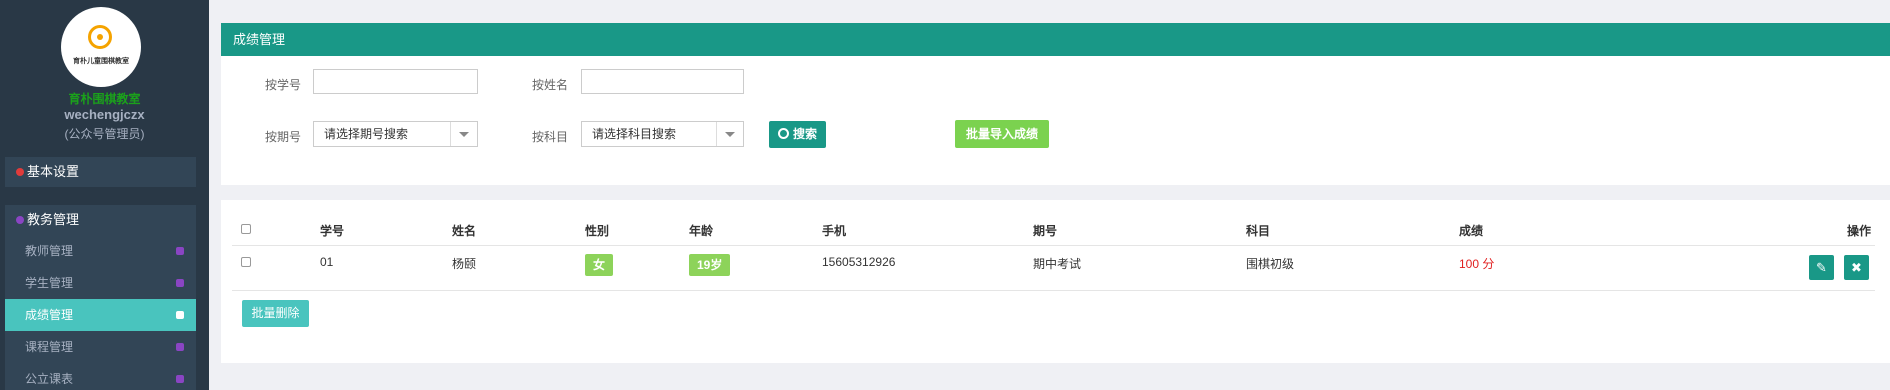  I want to click on period-select: 请选择期号搜索, so click(395, 134).